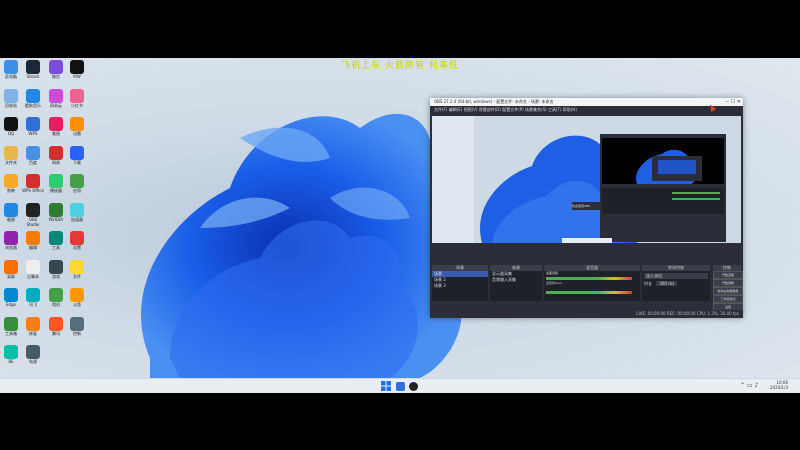 This screenshot has width=800, height=450. Describe the element at coordinates (56, 304) in the screenshot. I see `desktop-icon-label: 相机` at that location.